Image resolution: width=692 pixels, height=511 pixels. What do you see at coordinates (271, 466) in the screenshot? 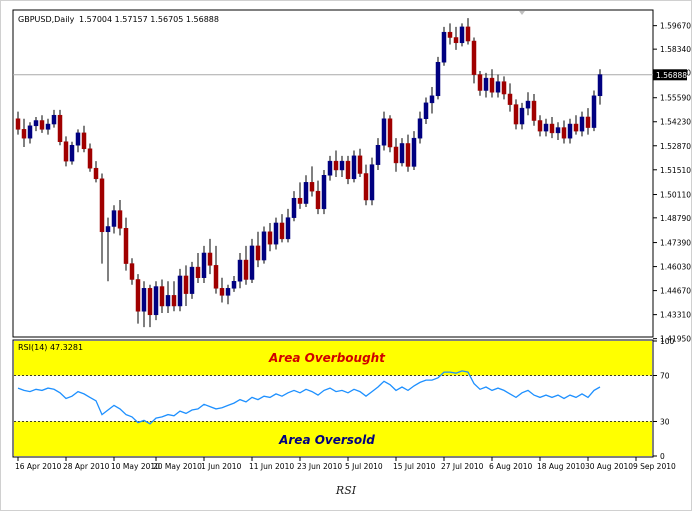
I see `x-tick-label: 11 Jun 2010` at bounding box center [271, 466].